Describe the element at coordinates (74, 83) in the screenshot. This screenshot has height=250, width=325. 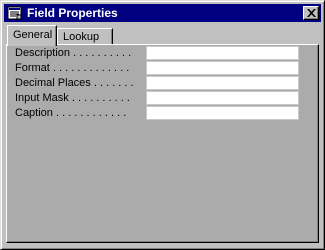
I see `decimal-places-label: Decimal Places . . . . . . .` at that location.